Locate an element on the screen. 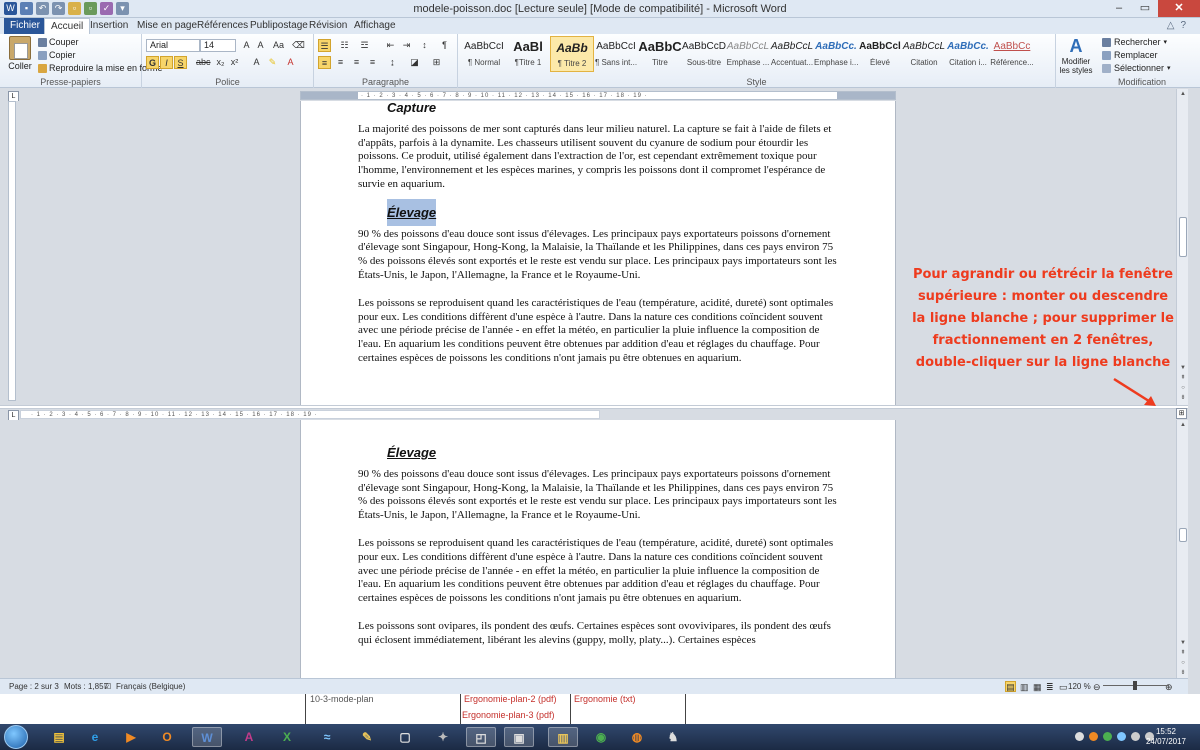 This screenshot has width=1200, height=750. justify-icon: ≡ is located at coordinates (372, 62).